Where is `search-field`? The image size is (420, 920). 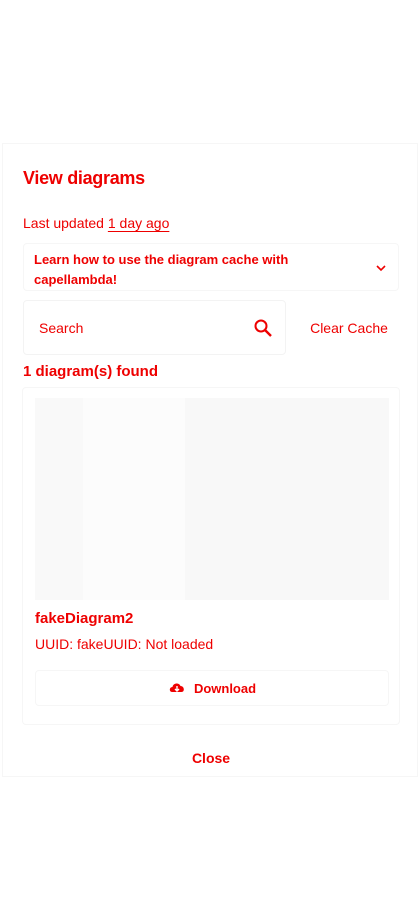
search-field is located at coordinates (154, 327).